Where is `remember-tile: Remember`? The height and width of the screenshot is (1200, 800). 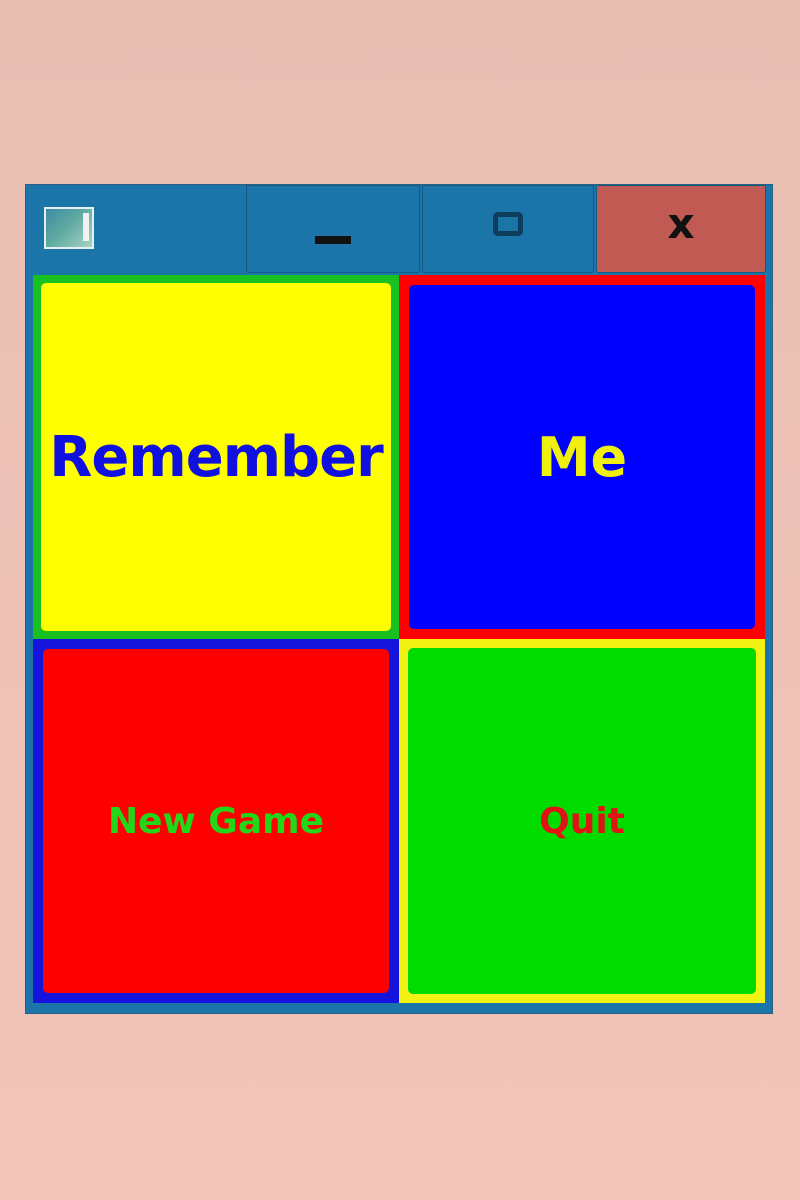 remember-tile: Remember is located at coordinates (216, 457).